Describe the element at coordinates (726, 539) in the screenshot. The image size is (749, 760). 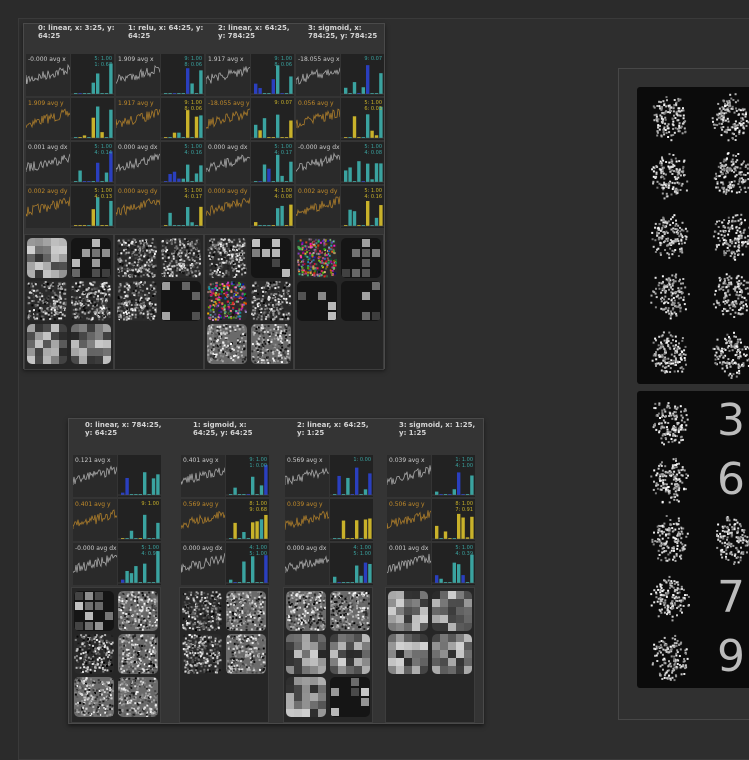
I see `input-digit-label` at that location.